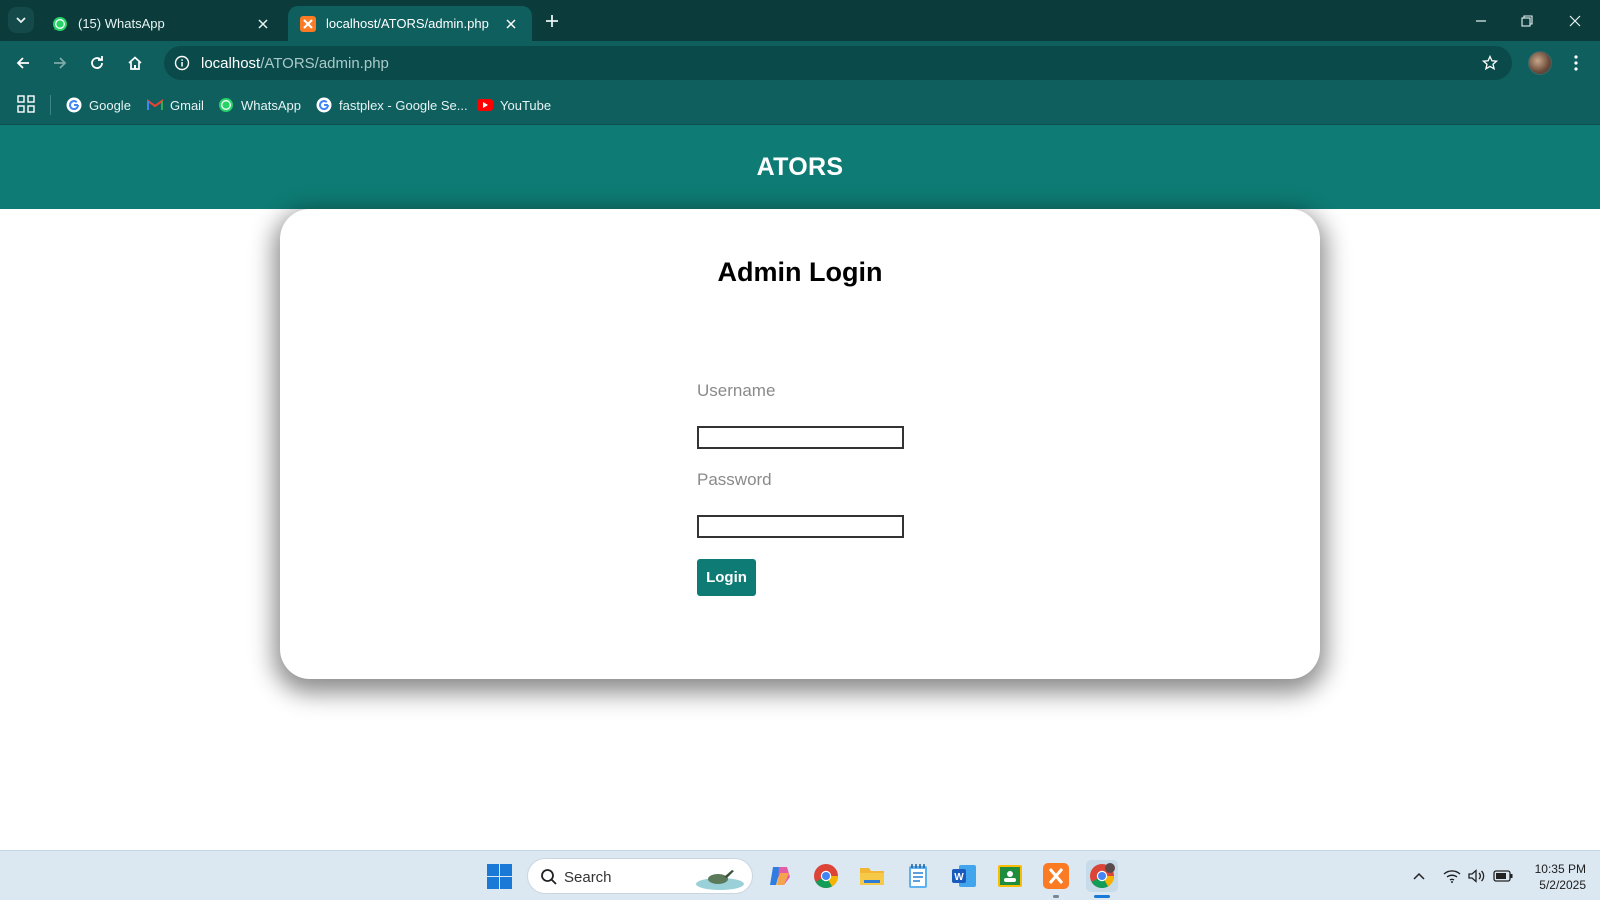  I want to click on back-button, so click(23, 63).